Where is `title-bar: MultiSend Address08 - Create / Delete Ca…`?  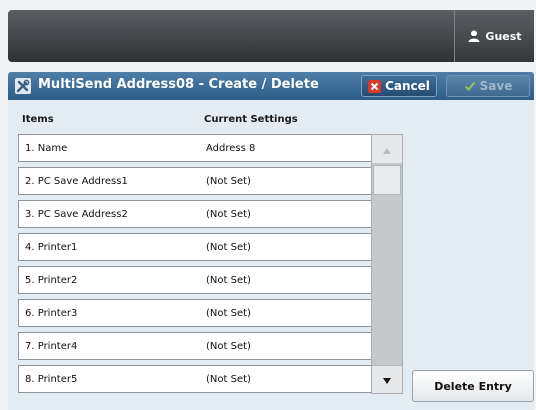
title-bar: MultiSend Address08 - Create / Delete Ca… is located at coordinates (271, 86).